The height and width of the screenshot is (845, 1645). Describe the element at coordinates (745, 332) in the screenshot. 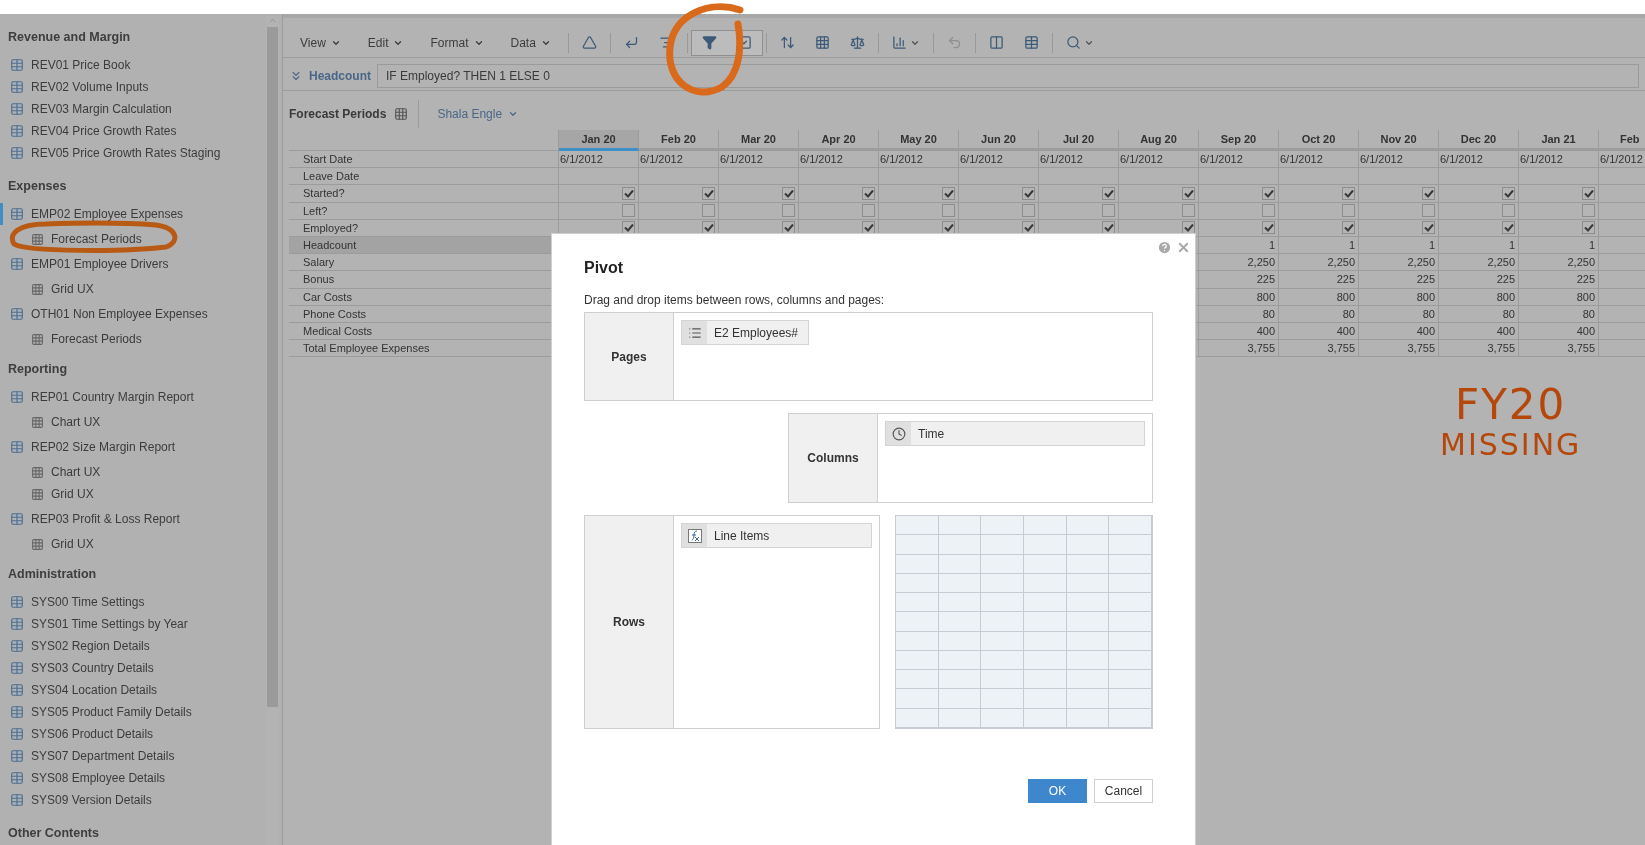

I see `dimension-chip: E2 Employees#` at that location.